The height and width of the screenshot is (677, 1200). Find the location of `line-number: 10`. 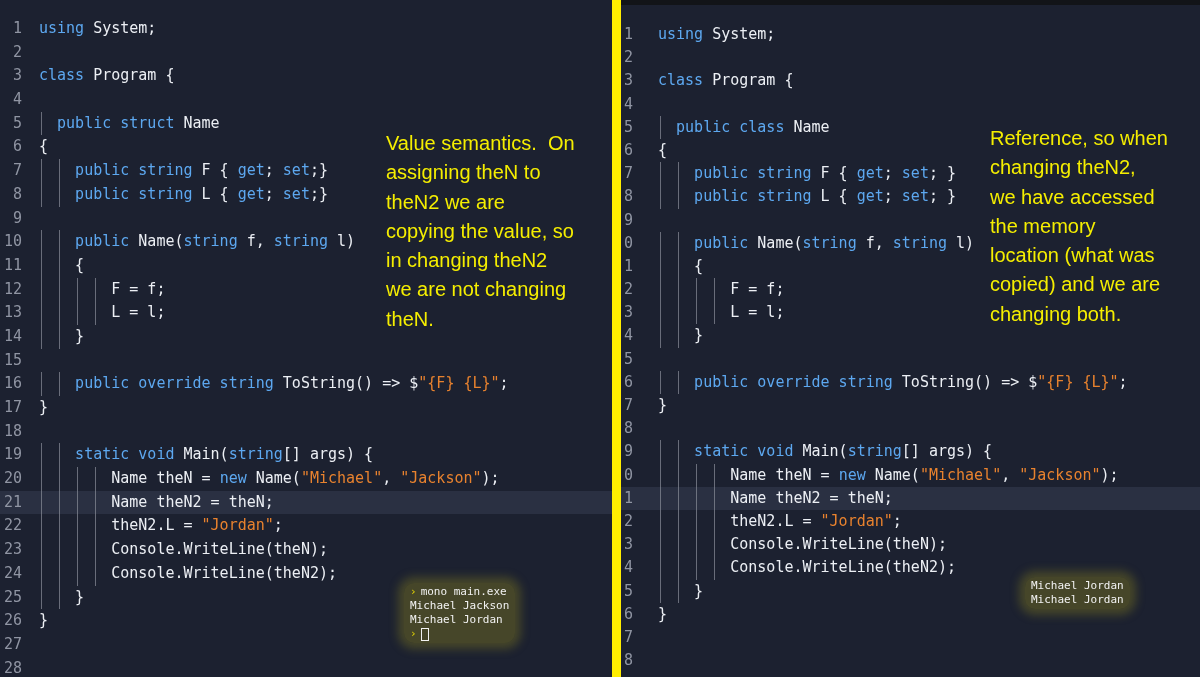

line-number: 10 is located at coordinates (12, 242).